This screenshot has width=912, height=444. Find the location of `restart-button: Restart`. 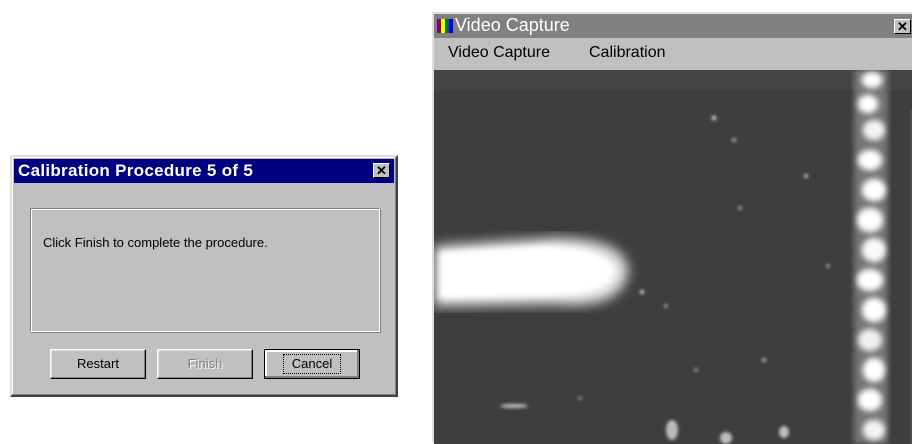

restart-button: Restart is located at coordinates (98, 364).